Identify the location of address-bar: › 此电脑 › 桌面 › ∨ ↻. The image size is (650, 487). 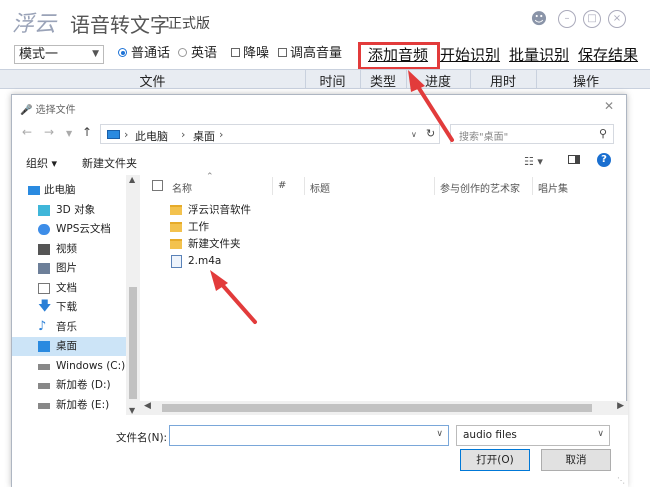
(270, 134).